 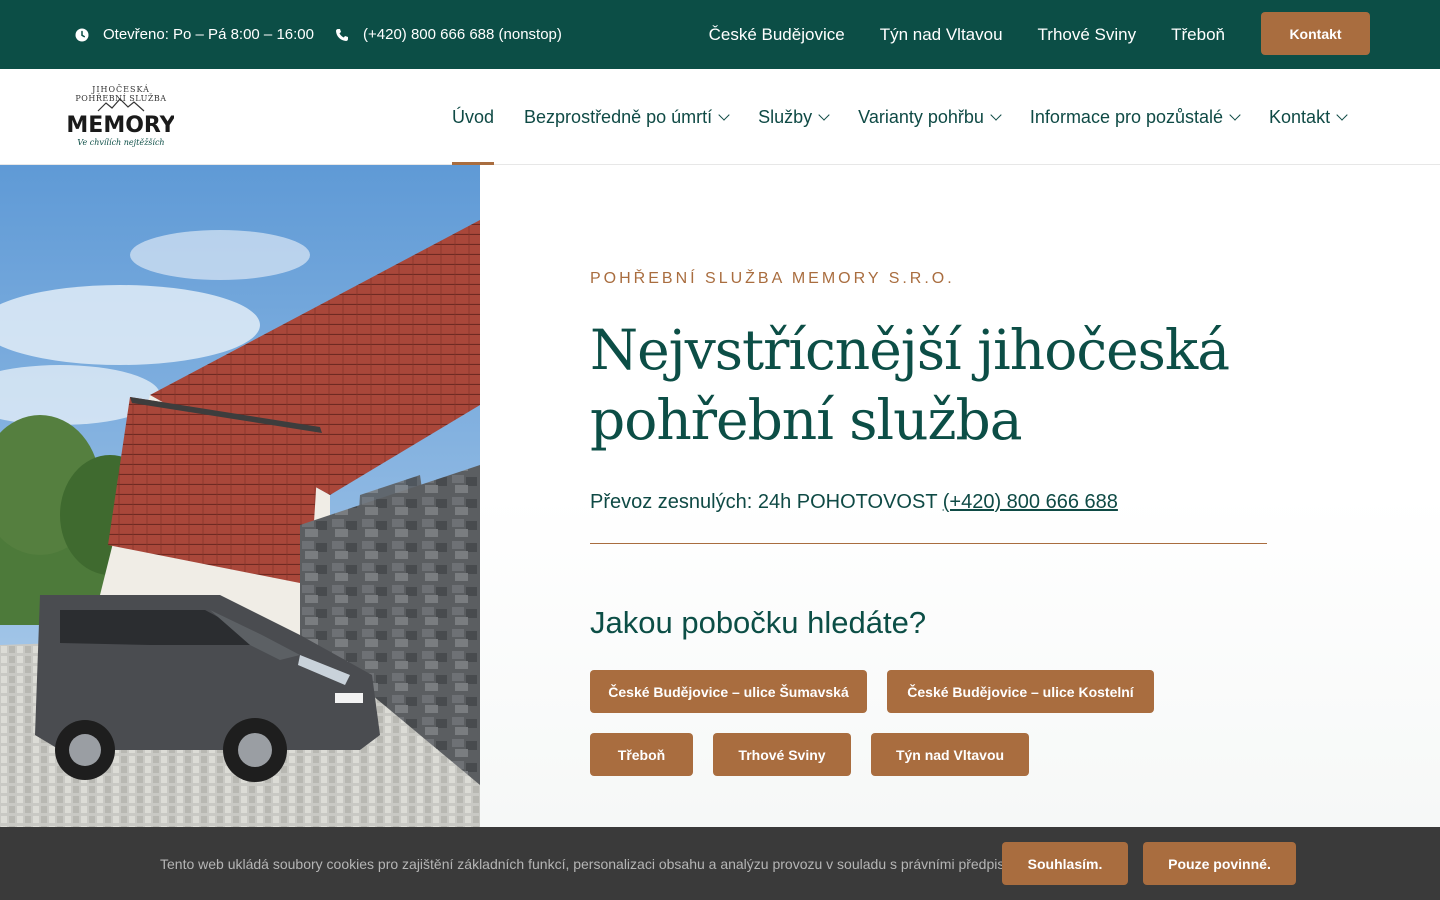 What do you see at coordinates (1219, 863) in the screenshot?
I see `cookie-required-only-button: Pouze povinné.` at bounding box center [1219, 863].